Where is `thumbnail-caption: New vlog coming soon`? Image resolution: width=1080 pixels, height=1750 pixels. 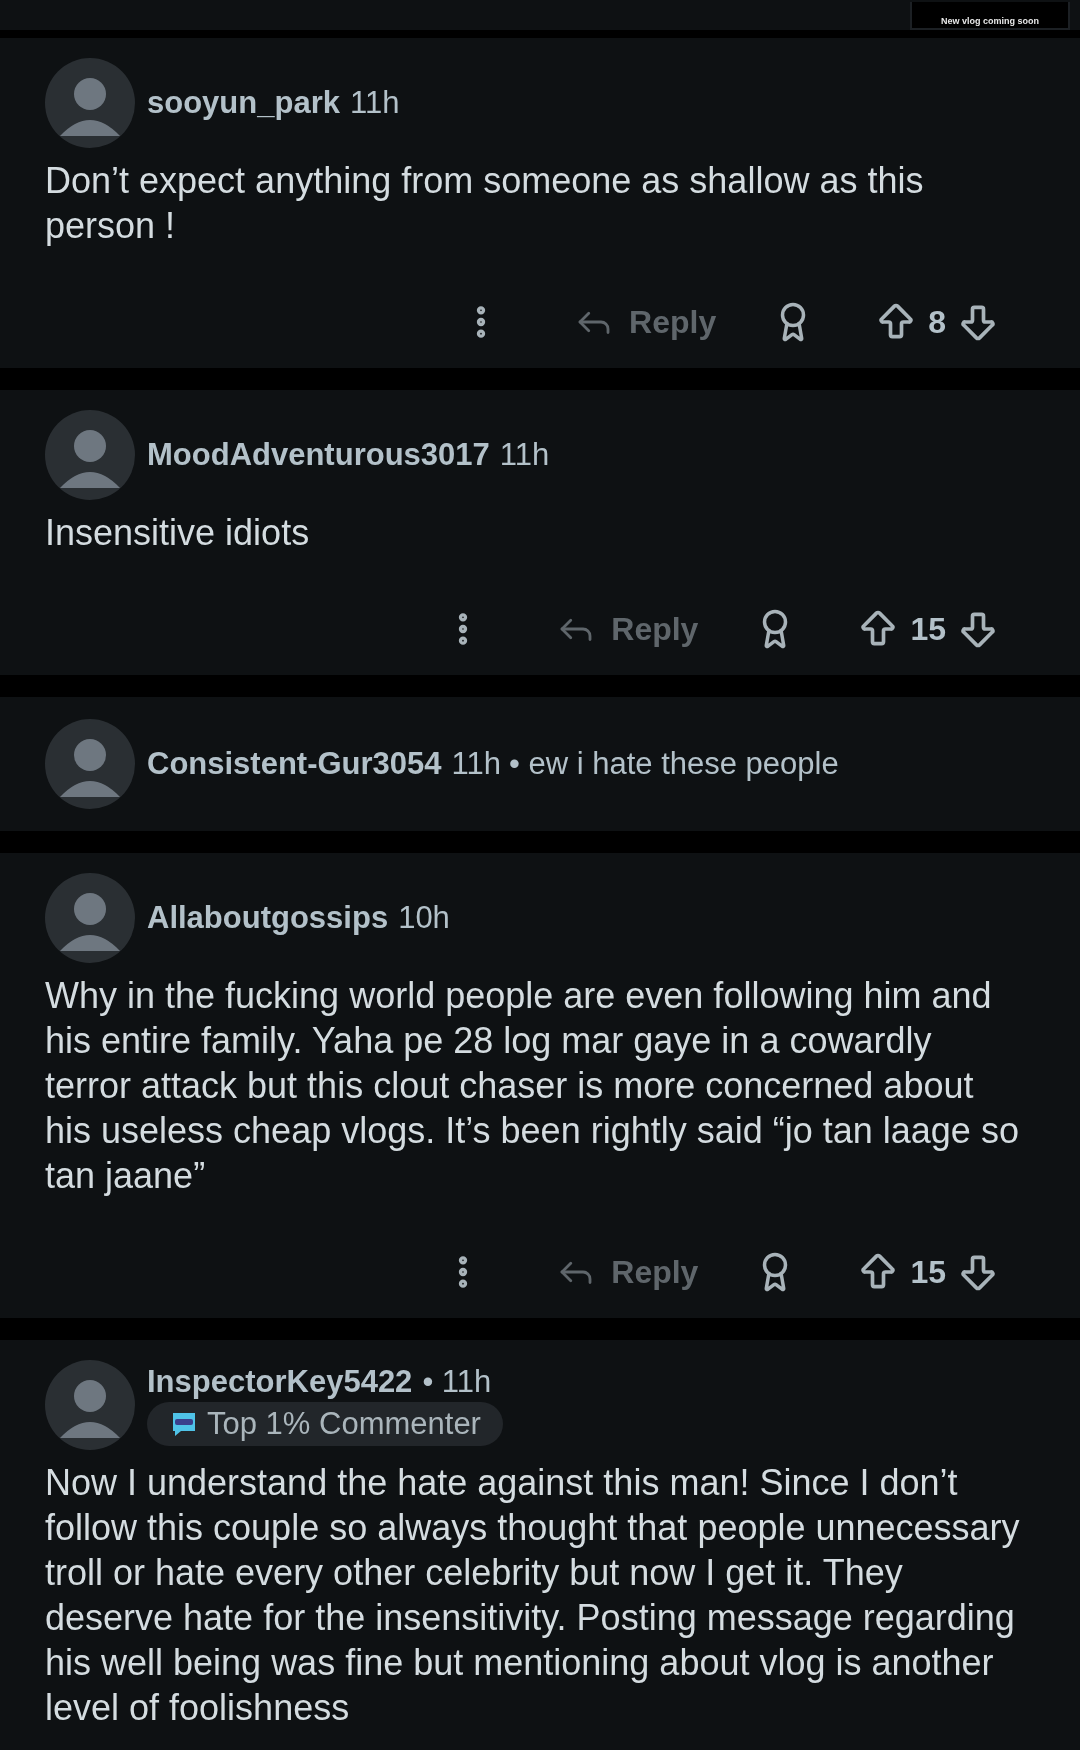
thumbnail-caption: New vlog coming soon is located at coordinates (990, 21).